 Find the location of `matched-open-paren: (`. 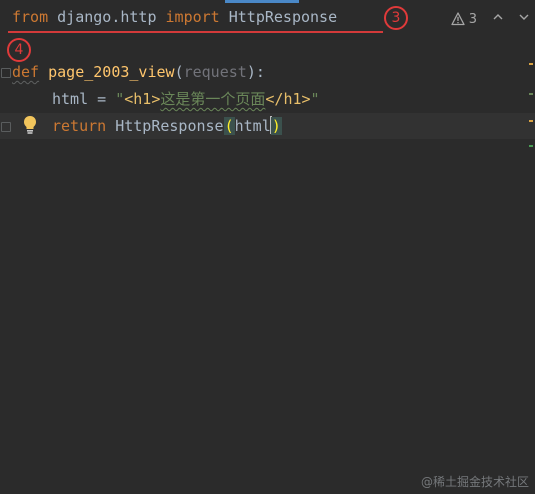

matched-open-paren: ( is located at coordinates (229, 126).